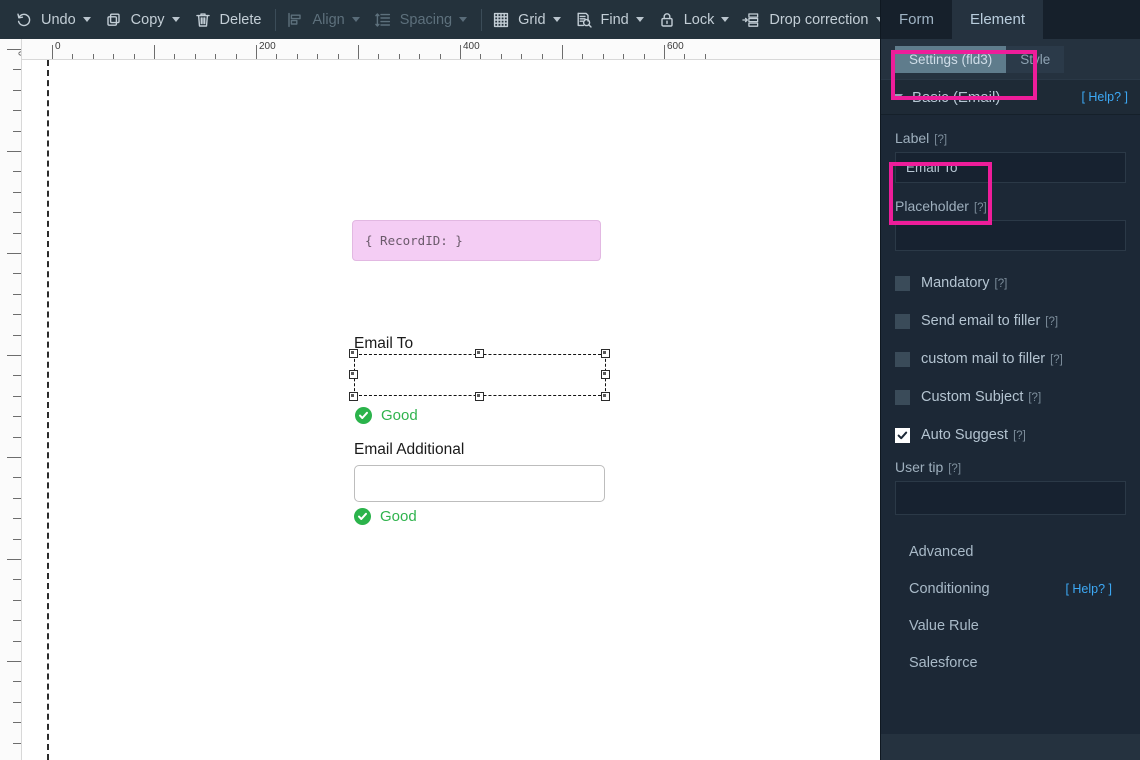 The height and width of the screenshot is (760, 1140). Describe the element at coordinates (426, 19) in the screenshot. I see `toolbar-button-label: Spacing` at that location.